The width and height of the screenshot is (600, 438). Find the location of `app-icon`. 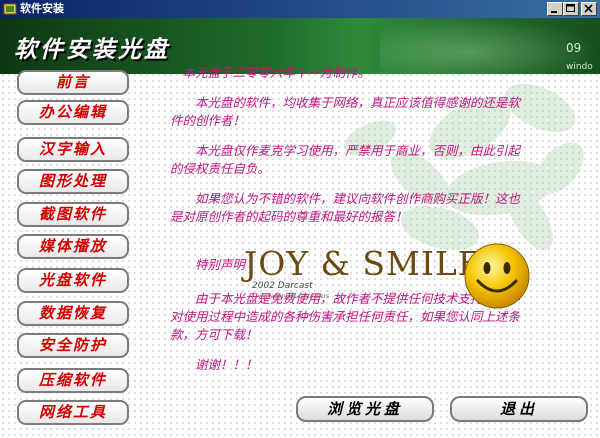

app-icon is located at coordinates (10, 9).